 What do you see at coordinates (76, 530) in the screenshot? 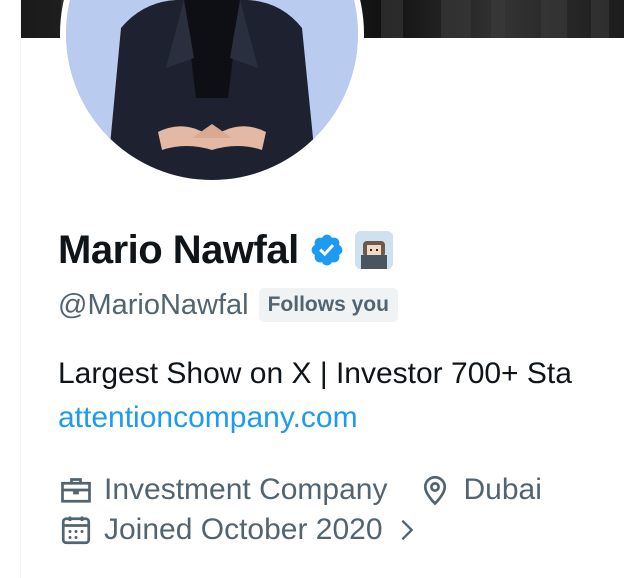
I see `calendar-icon` at bounding box center [76, 530].